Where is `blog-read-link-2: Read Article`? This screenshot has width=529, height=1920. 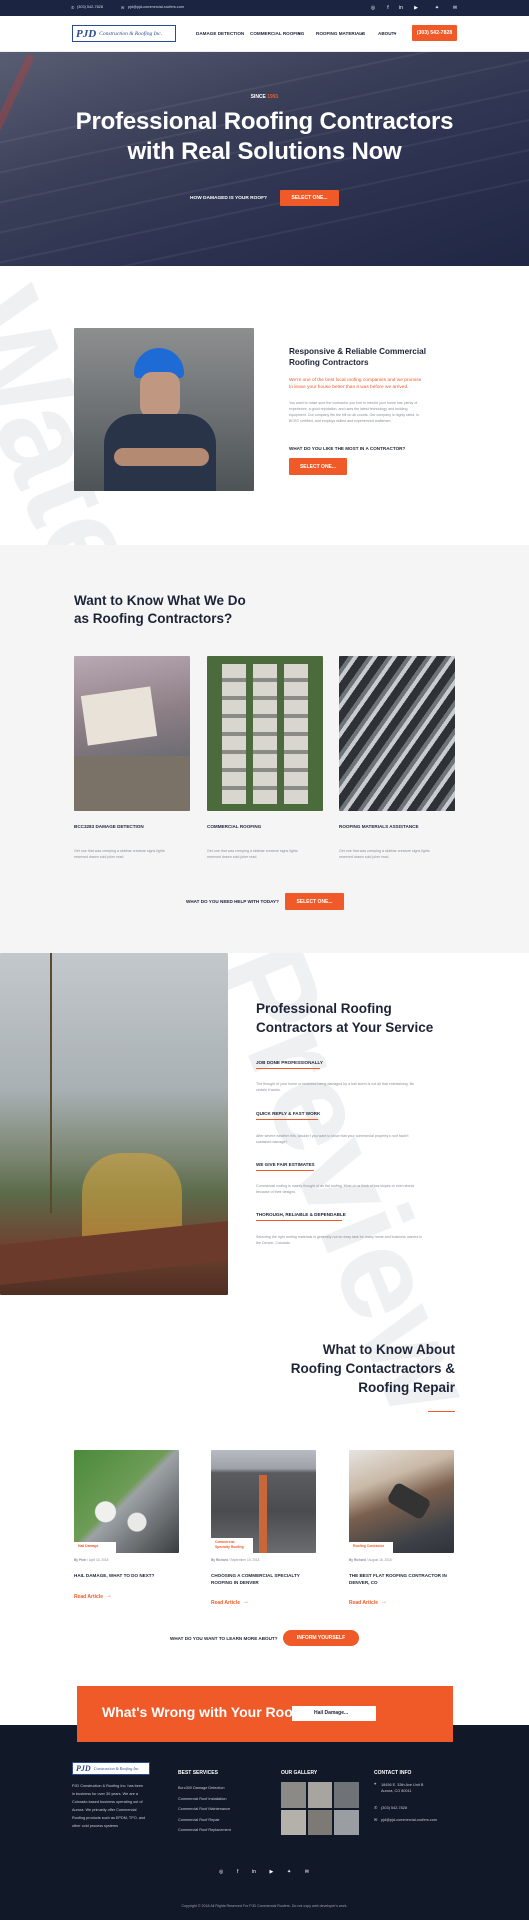
blog-read-link-2: Read Article is located at coordinates (225, 1603).